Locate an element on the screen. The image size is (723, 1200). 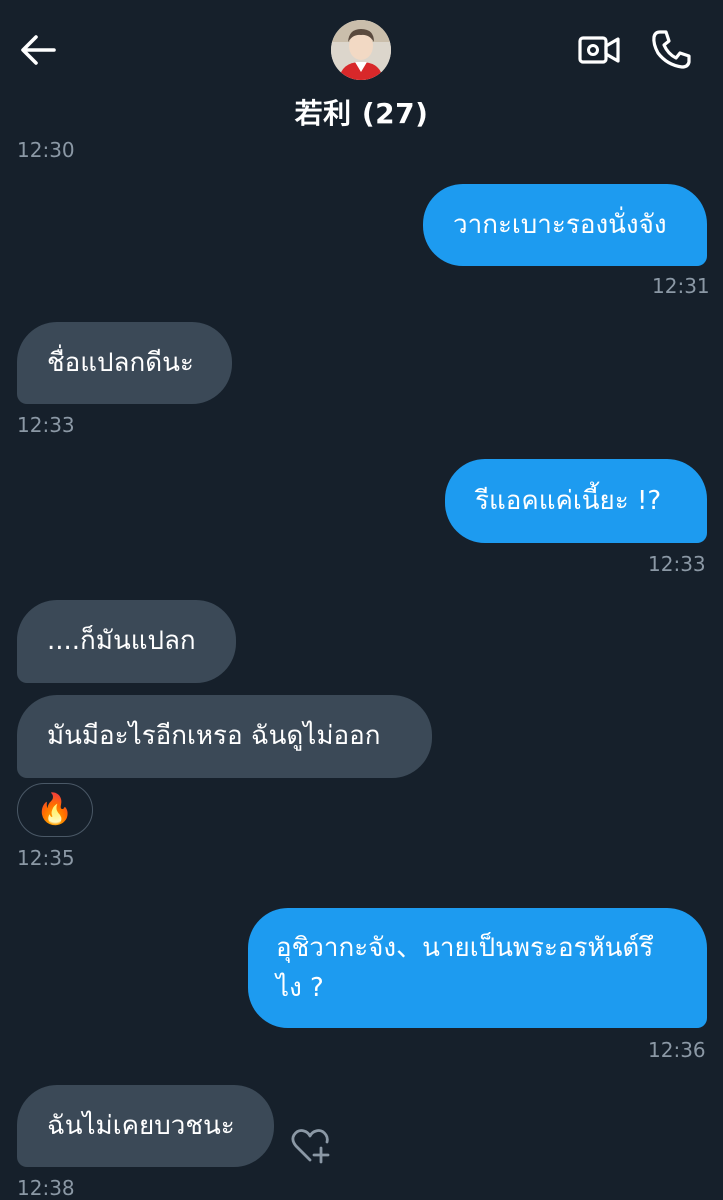
avatar is located at coordinates (361, 50).